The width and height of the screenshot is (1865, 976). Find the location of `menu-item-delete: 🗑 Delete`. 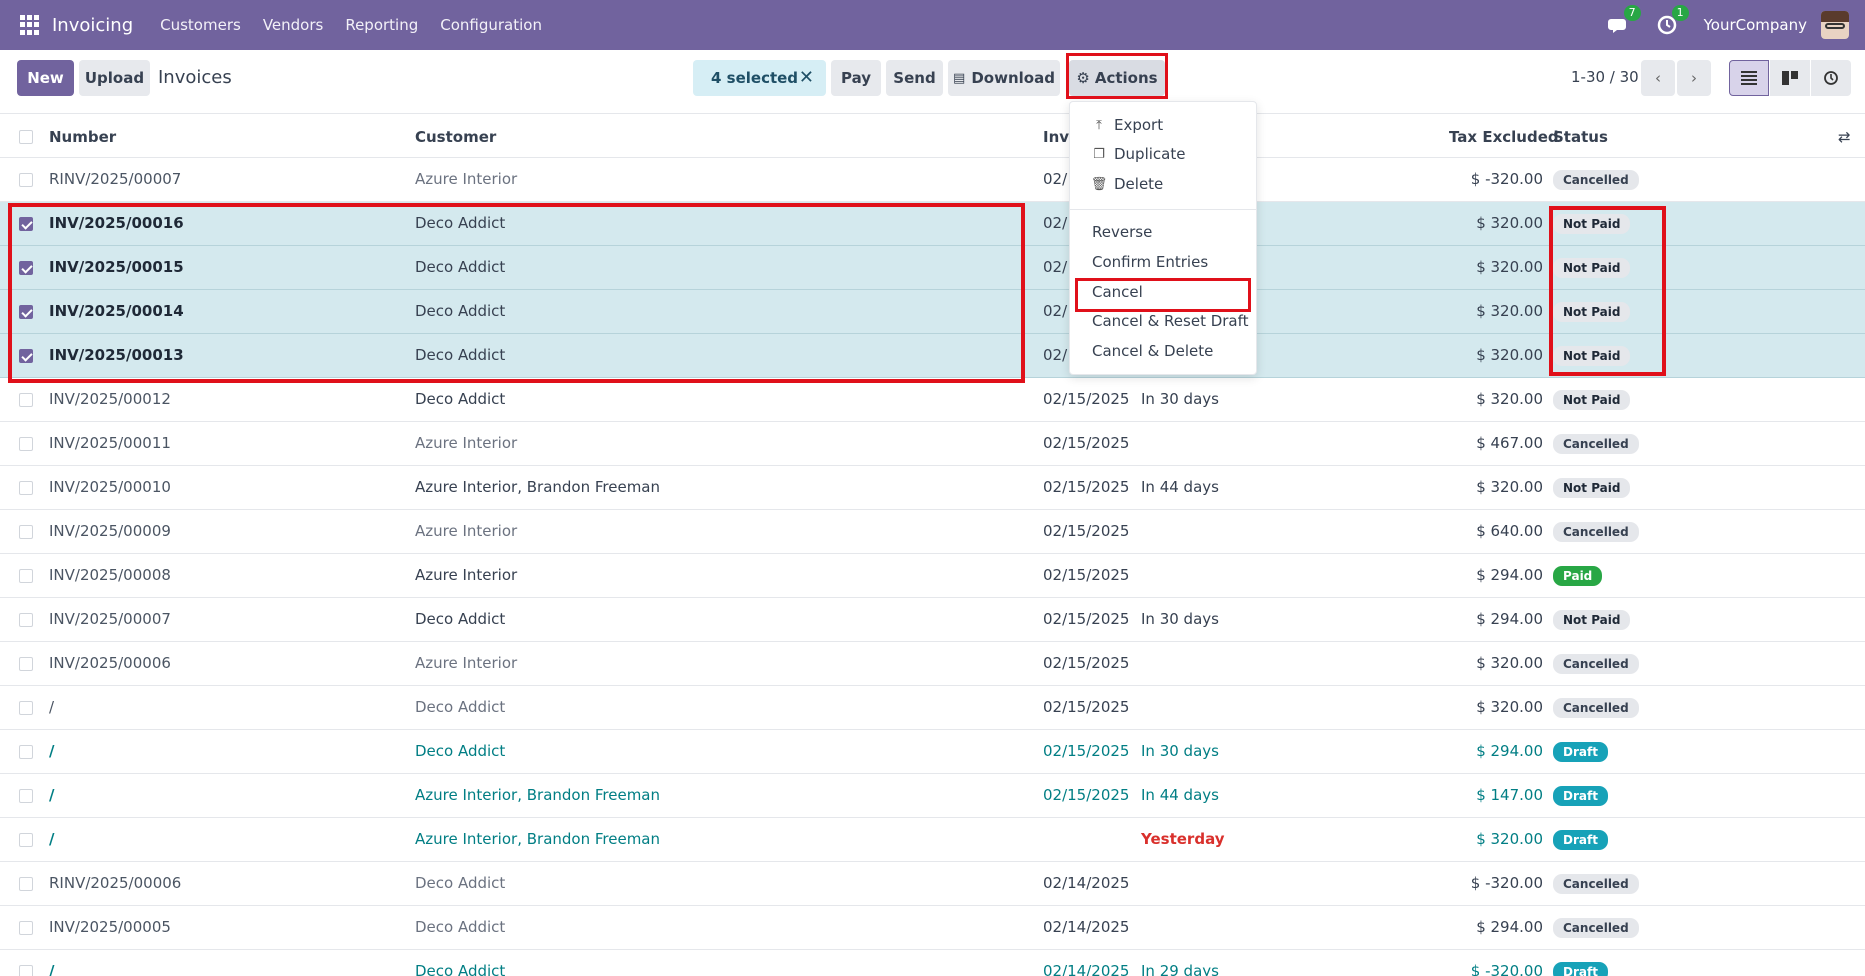

menu-item-delete: 🗑 Delete is located at coordinates (1127, 184).